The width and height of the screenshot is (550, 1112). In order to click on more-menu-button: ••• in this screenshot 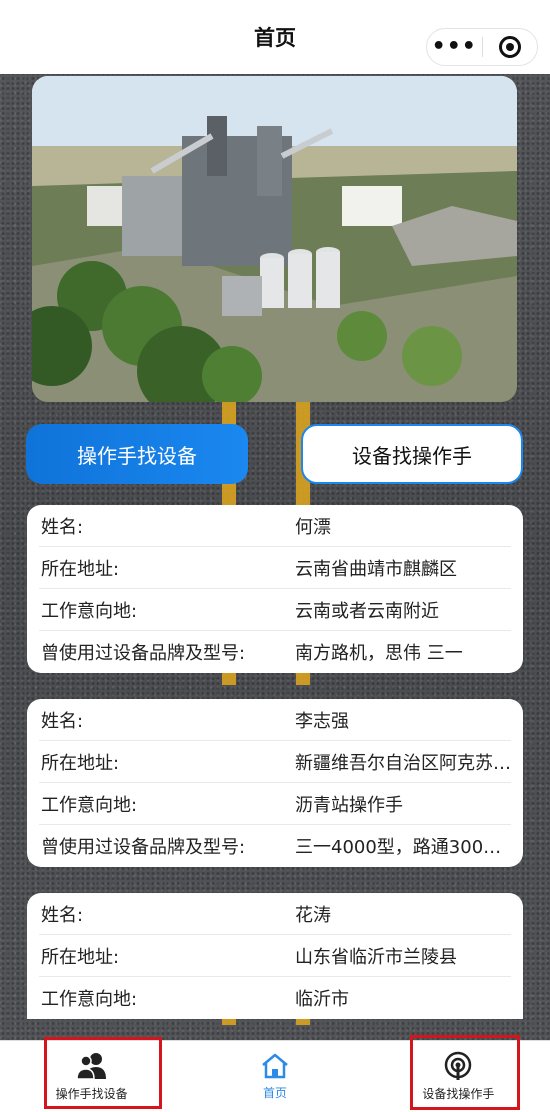, I will do `click(454, 47)`.